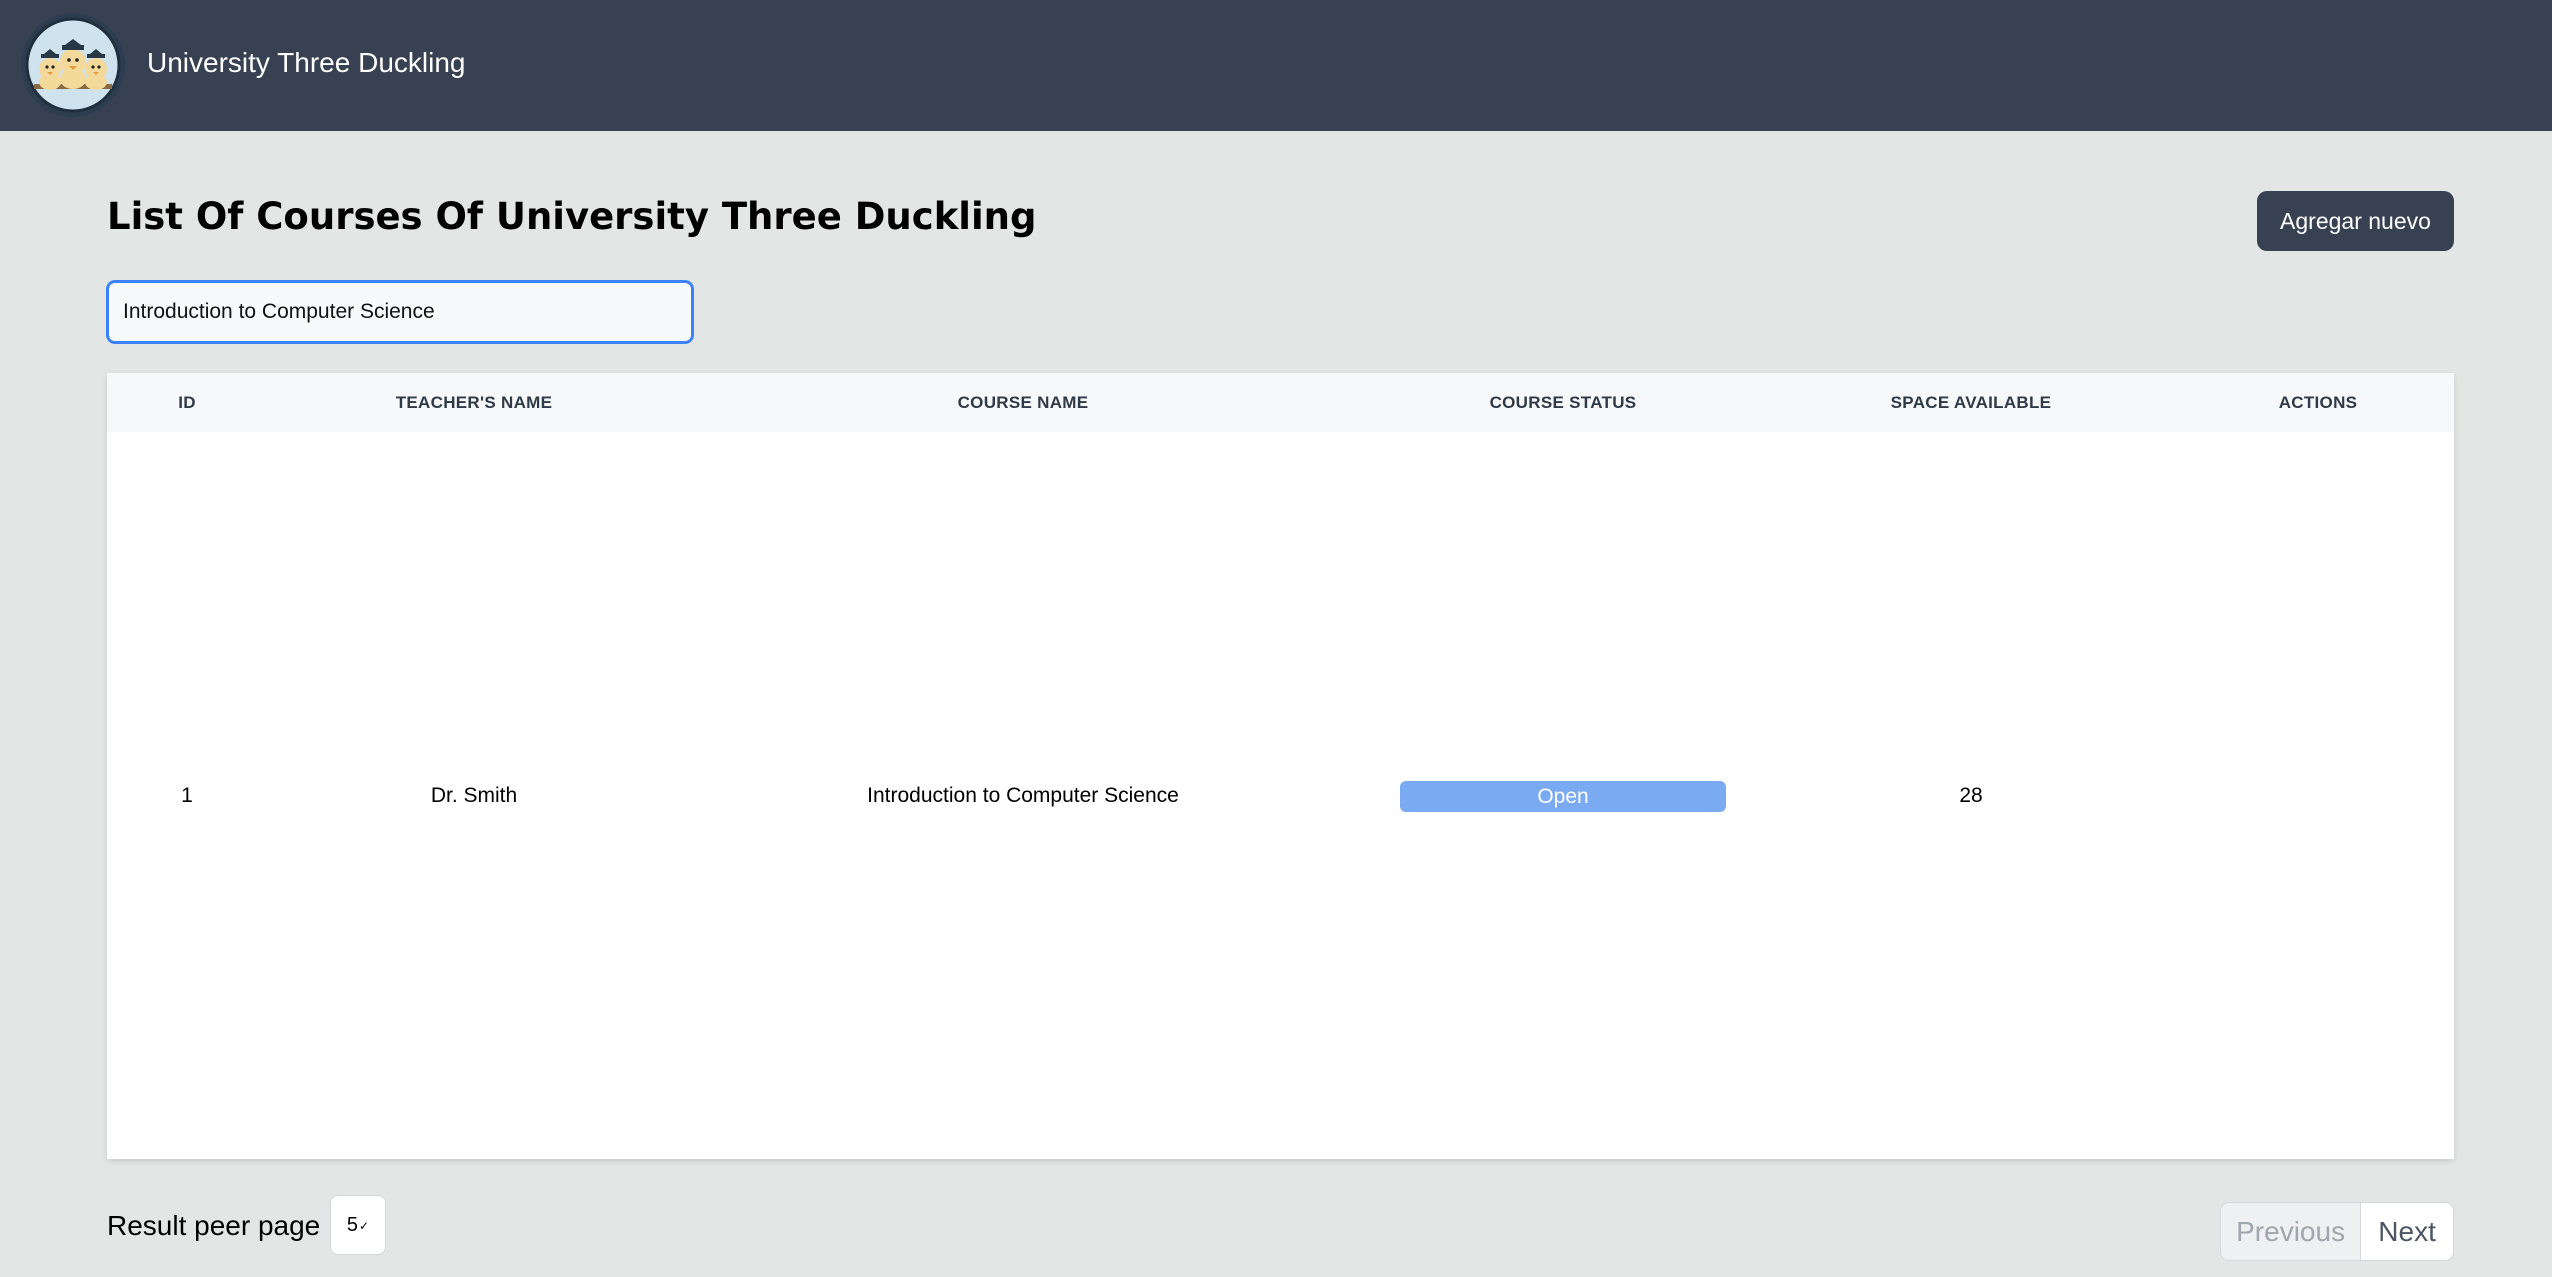 This screenshot has width=2552, height=1277. What do you see at coordinates (73, 65) in the screenshot?
I see `duckling-graduates-logo` at bounding box center [73, 65].